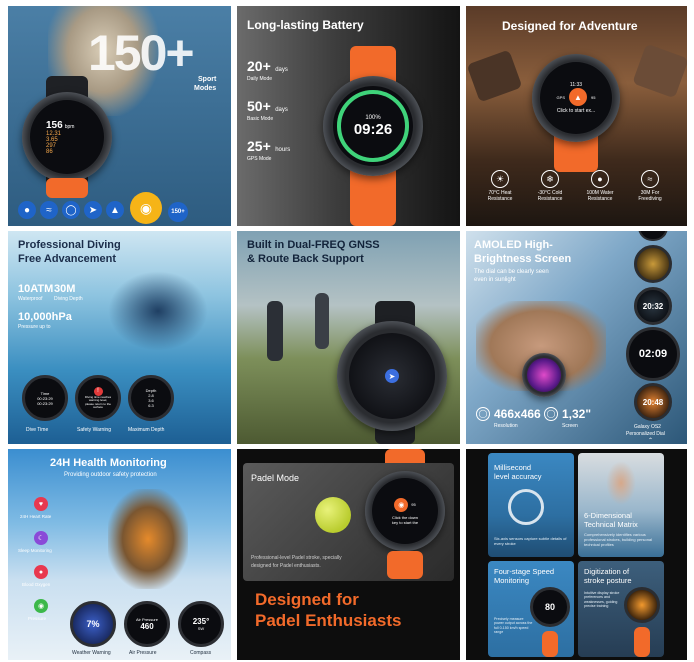 Image resolution: width=694 pixels, height=662 pixels. Describe the element at coordinates (608, 580) in the screenshot. I see `card3-title-line-2: stroke posture` at that location.